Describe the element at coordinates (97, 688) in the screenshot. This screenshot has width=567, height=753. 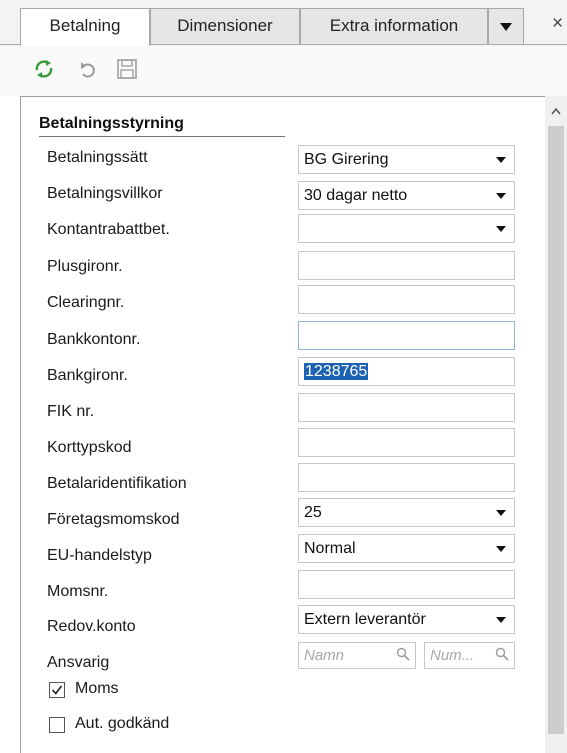
I see `moms-label: Moms` at that location.